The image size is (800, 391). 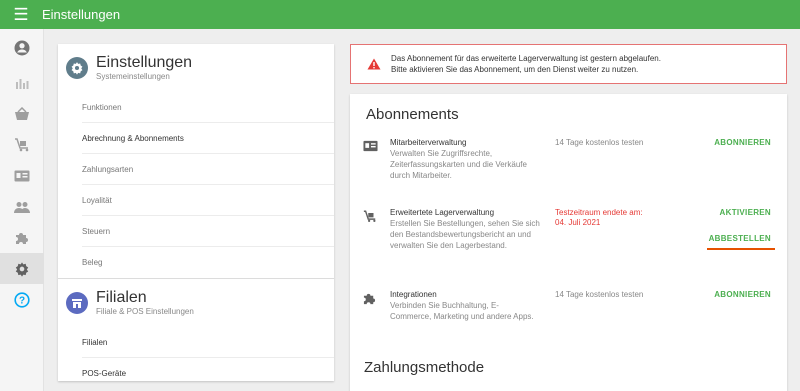 I want to click on account-icon, so click(x=22, y=48).